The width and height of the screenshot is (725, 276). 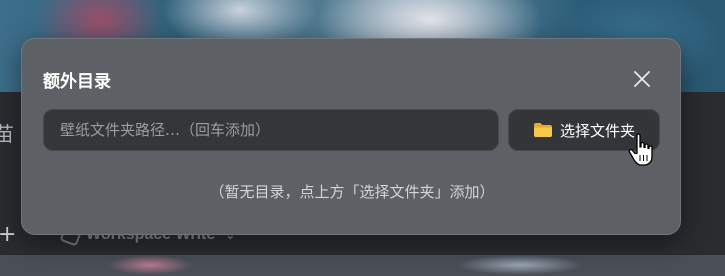 I want to click on background-left-glyph: 苗, so click(x=7, y=134).